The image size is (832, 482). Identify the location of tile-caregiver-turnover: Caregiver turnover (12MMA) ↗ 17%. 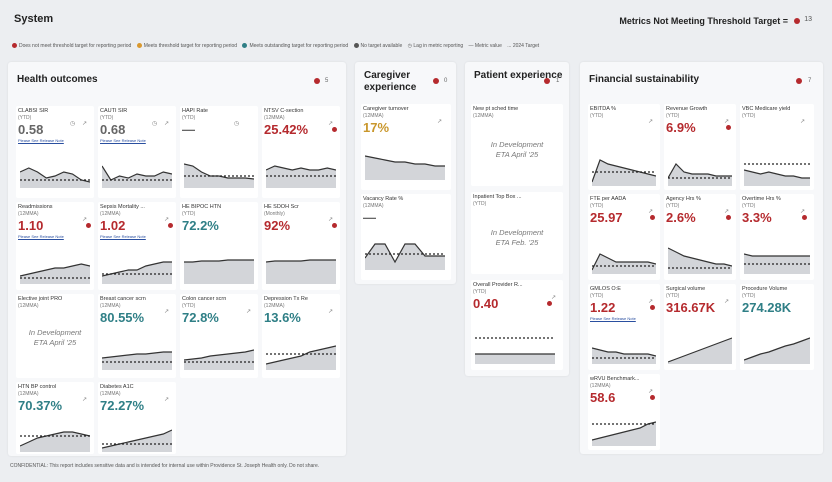
(406, 147).